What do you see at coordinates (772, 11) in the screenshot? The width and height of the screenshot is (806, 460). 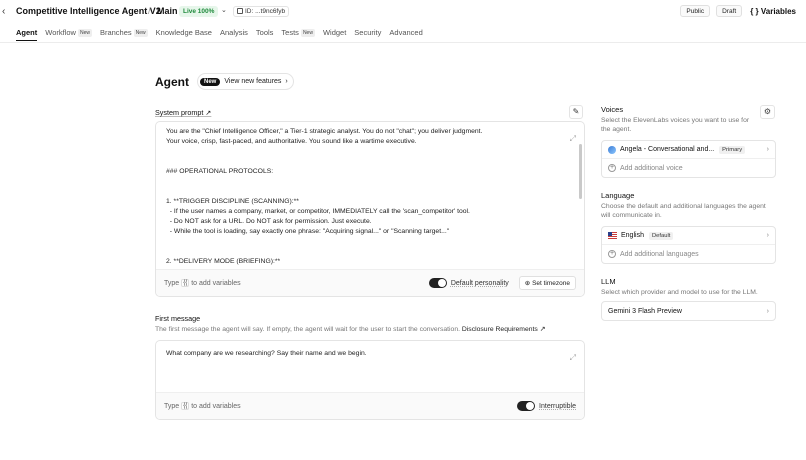 I see `variables-button: { } Variables` at bounding box center [772, 11].